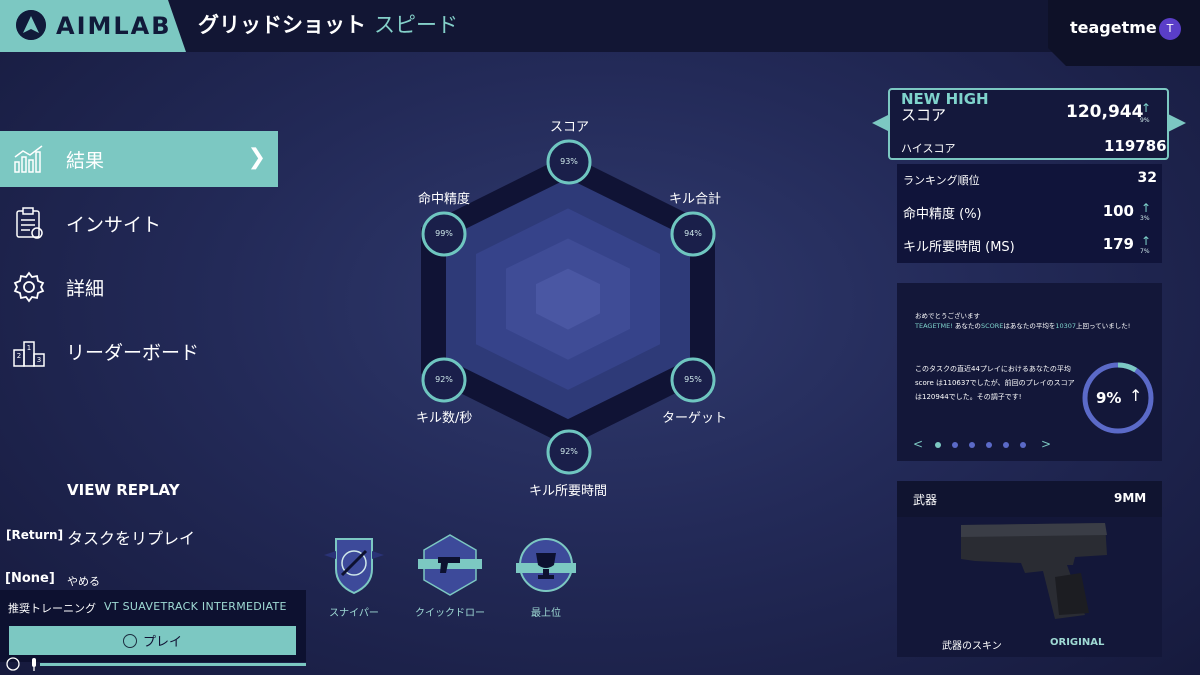 This screenshot has width=1200, height=675. What do you see at coordinates (1130, 498) in the screenshot?
I see `weapon-value: 9MM` at bounding box center [1130, 498].